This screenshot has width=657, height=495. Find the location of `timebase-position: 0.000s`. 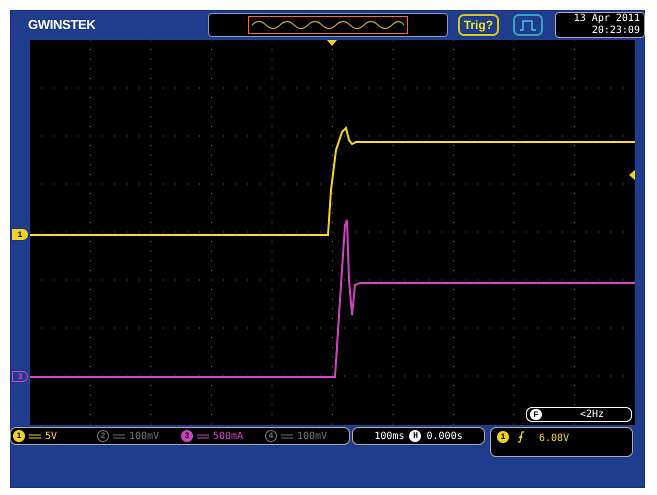

timebase-position: 0.000s is located at coordinates (444, 437).